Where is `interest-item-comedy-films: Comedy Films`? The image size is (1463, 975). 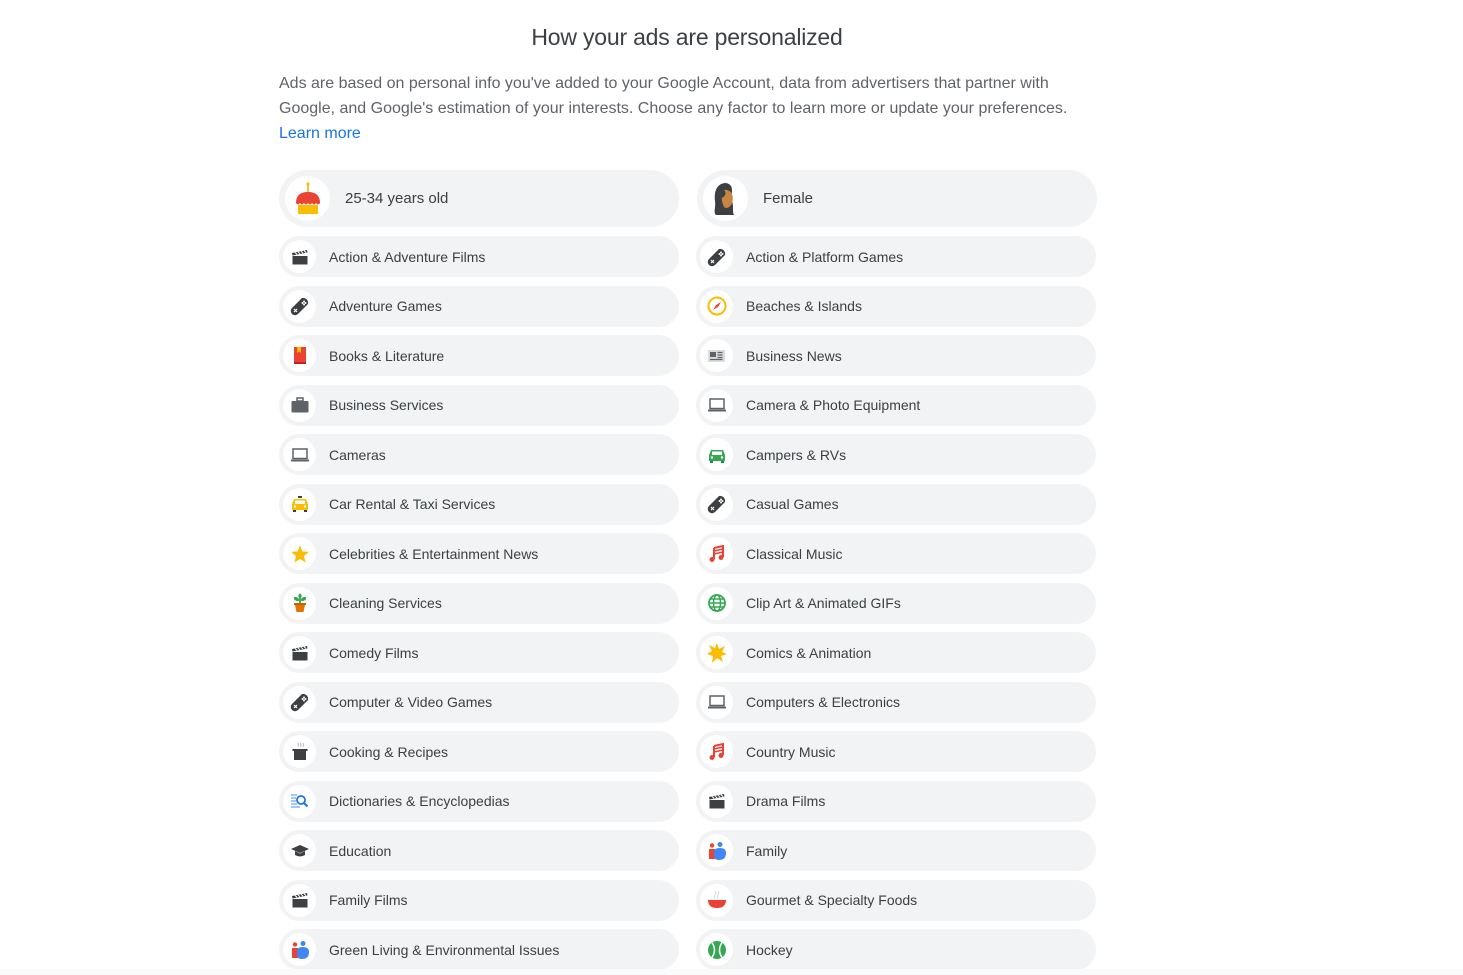 interest-item-comedy-films: Comedy Films is located at coordinates (479, 652).